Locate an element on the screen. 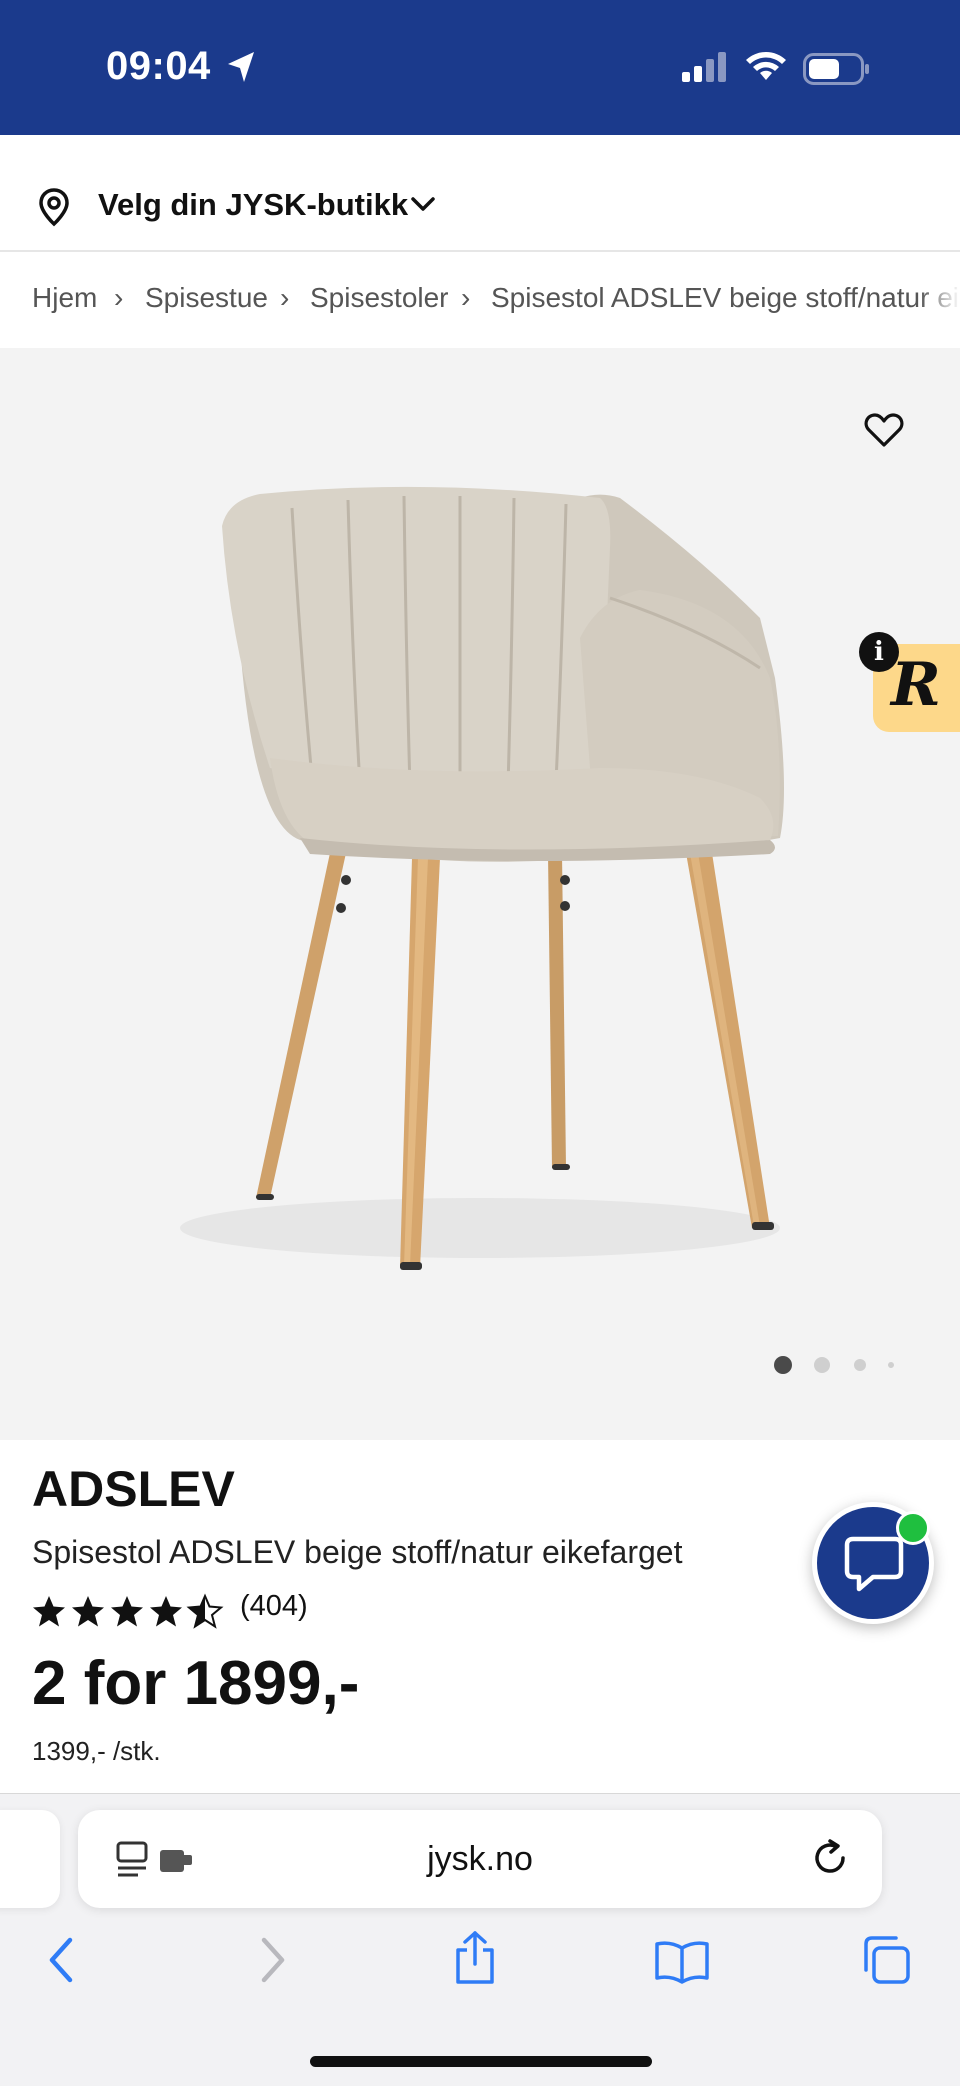 The image size is (960, 2086). rating-stars is located at coordinates (132, 1612).